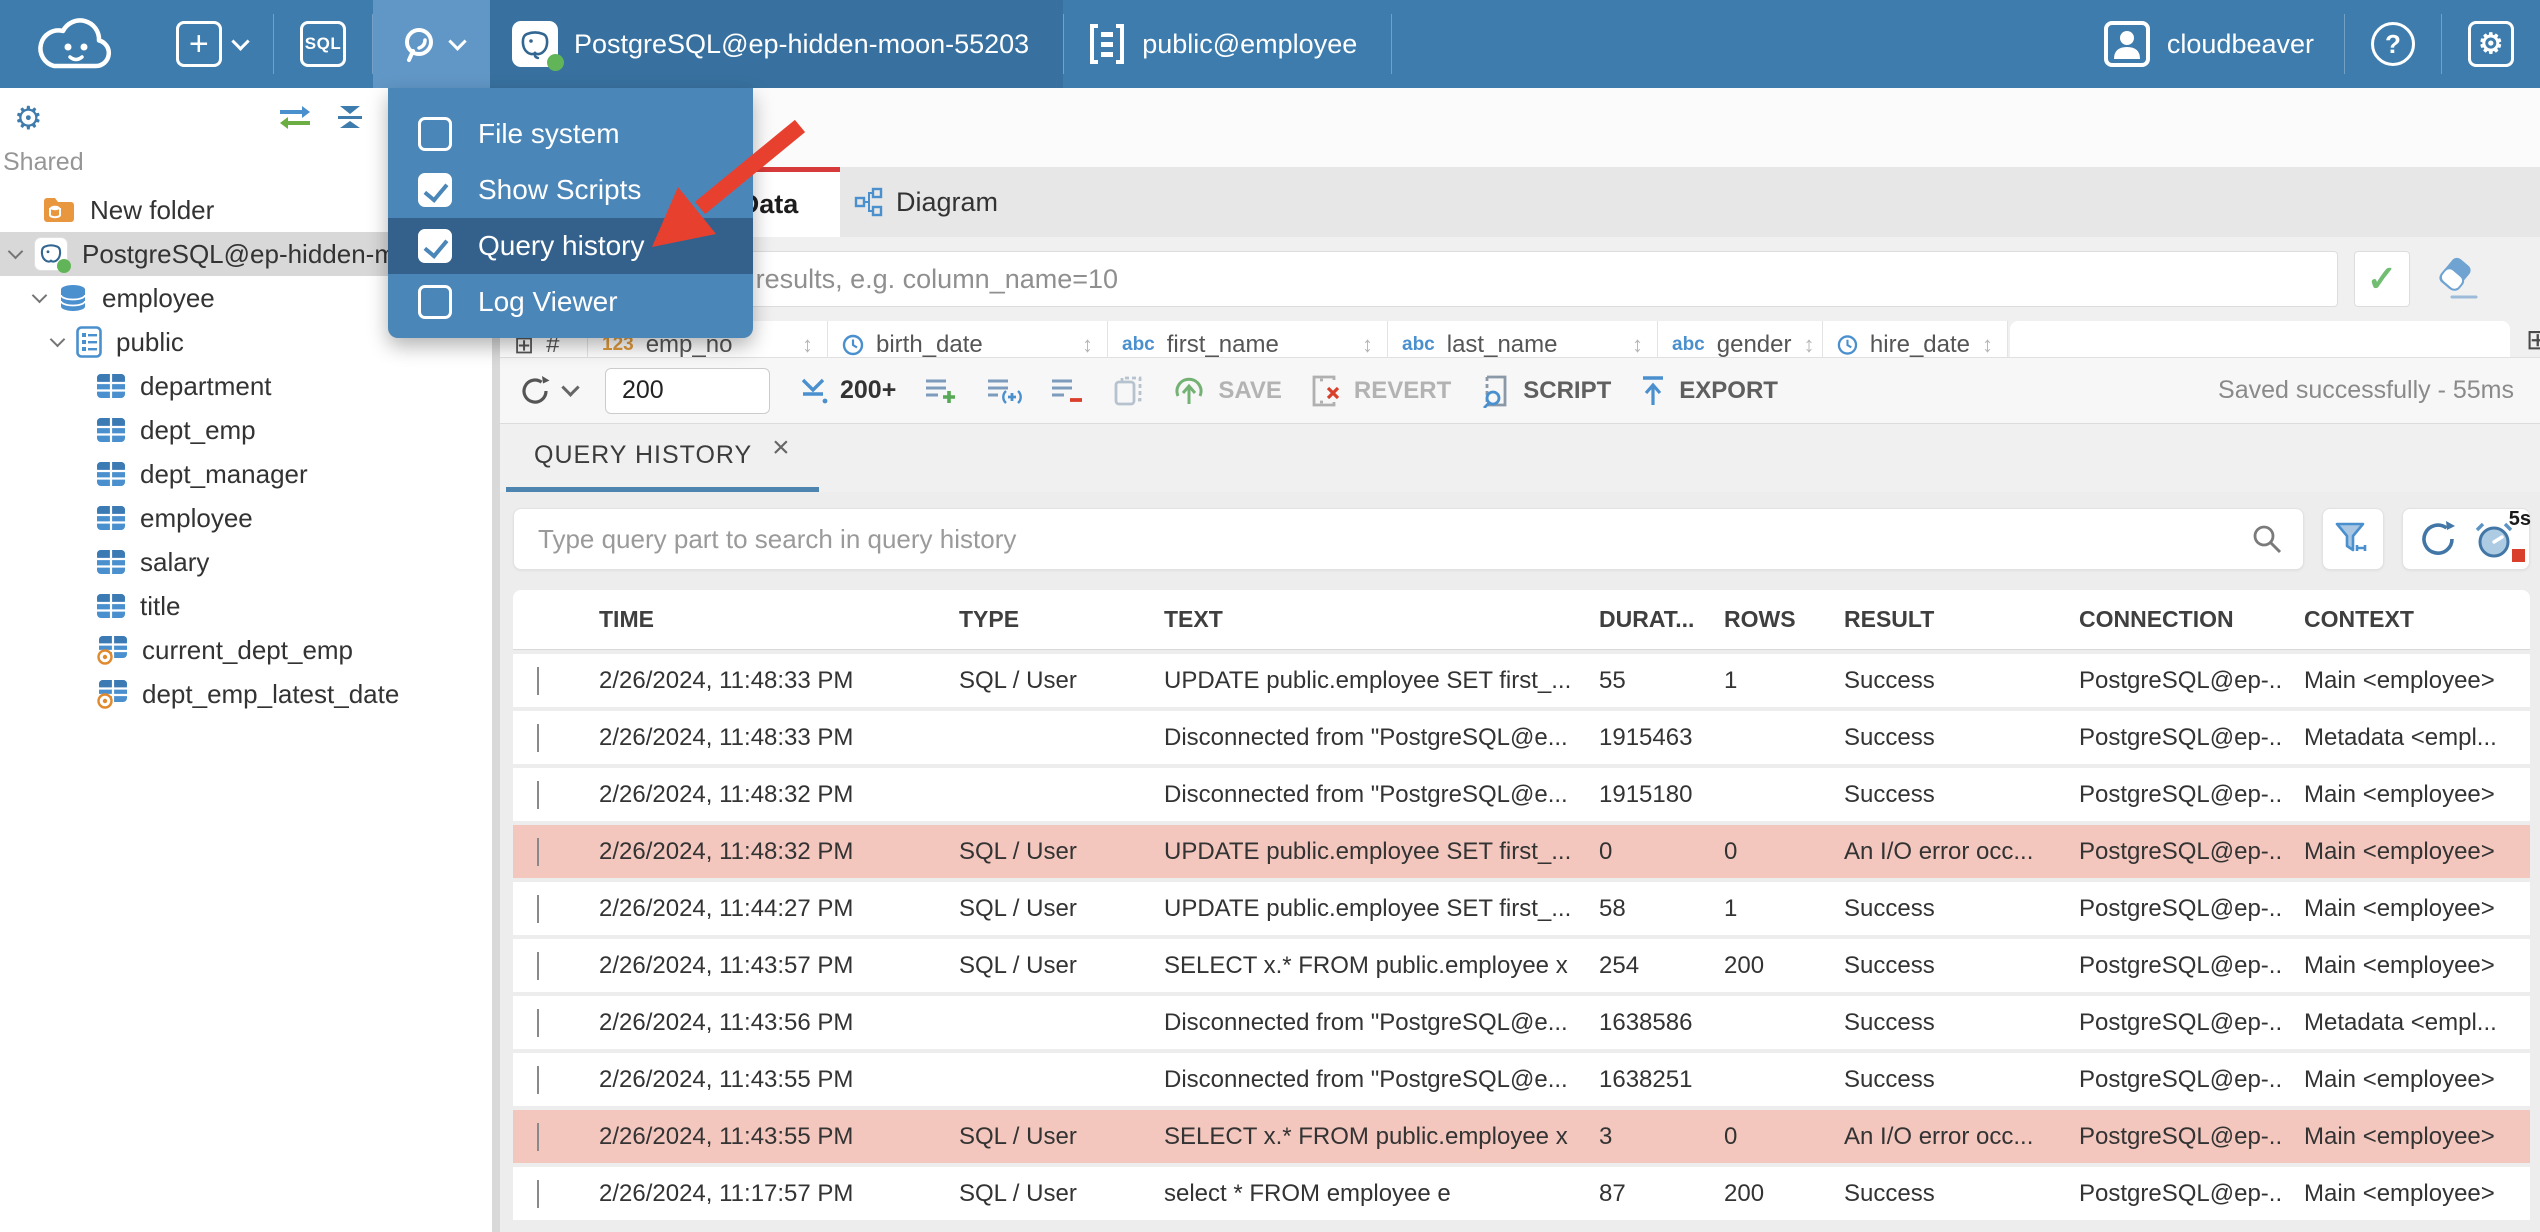 This screenshot has width=2540, height=1232. Describe the element at coordinates (350, 117) in the screenshot. I see `collapse-all-icon` at that location.